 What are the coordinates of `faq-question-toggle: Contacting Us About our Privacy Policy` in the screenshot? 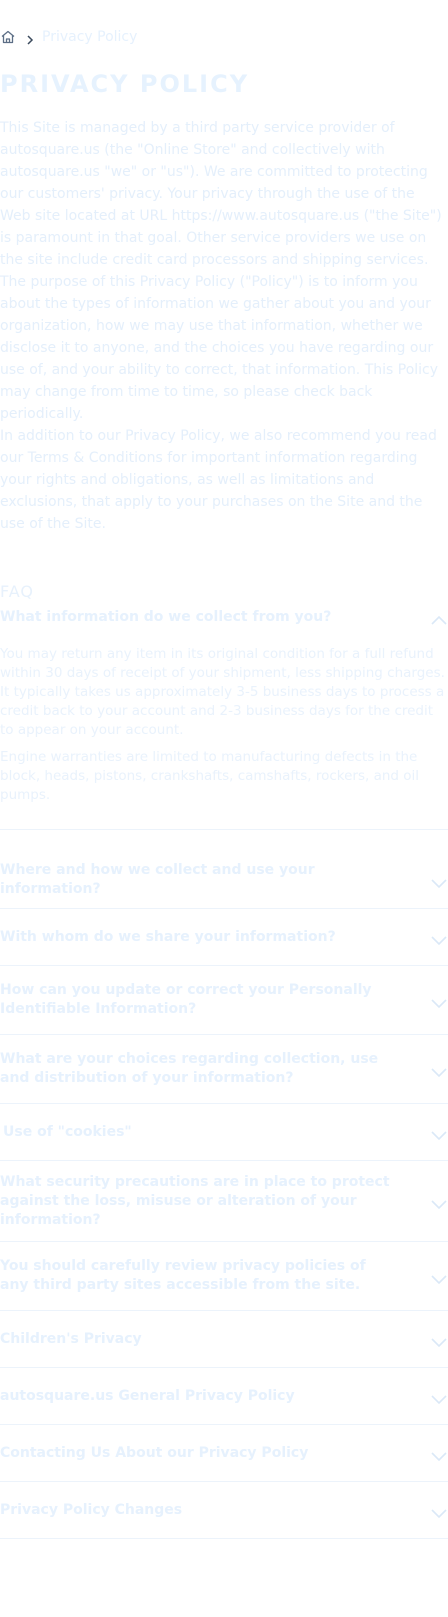 It's located at (224, 1453).